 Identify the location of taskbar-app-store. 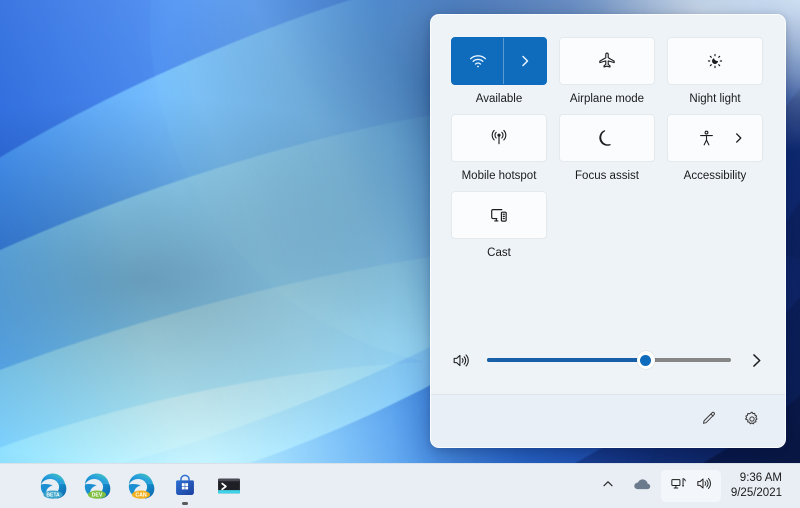
(185, 487).